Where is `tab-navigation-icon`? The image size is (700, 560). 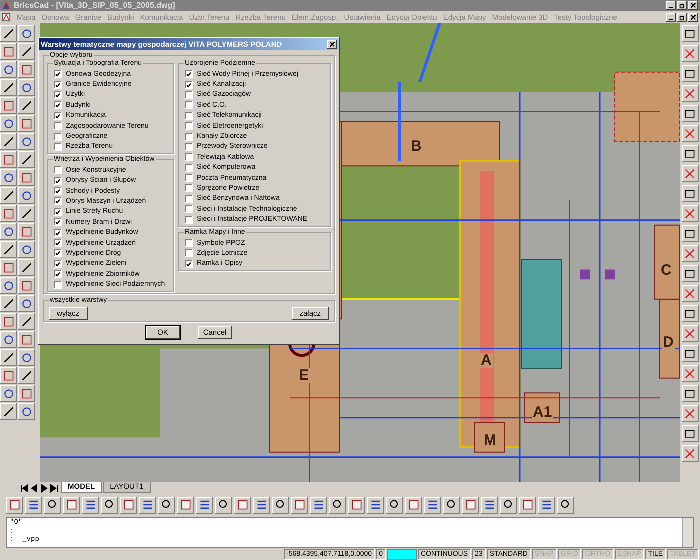 tab-navigation-icon is located at coordinates (40, 488).